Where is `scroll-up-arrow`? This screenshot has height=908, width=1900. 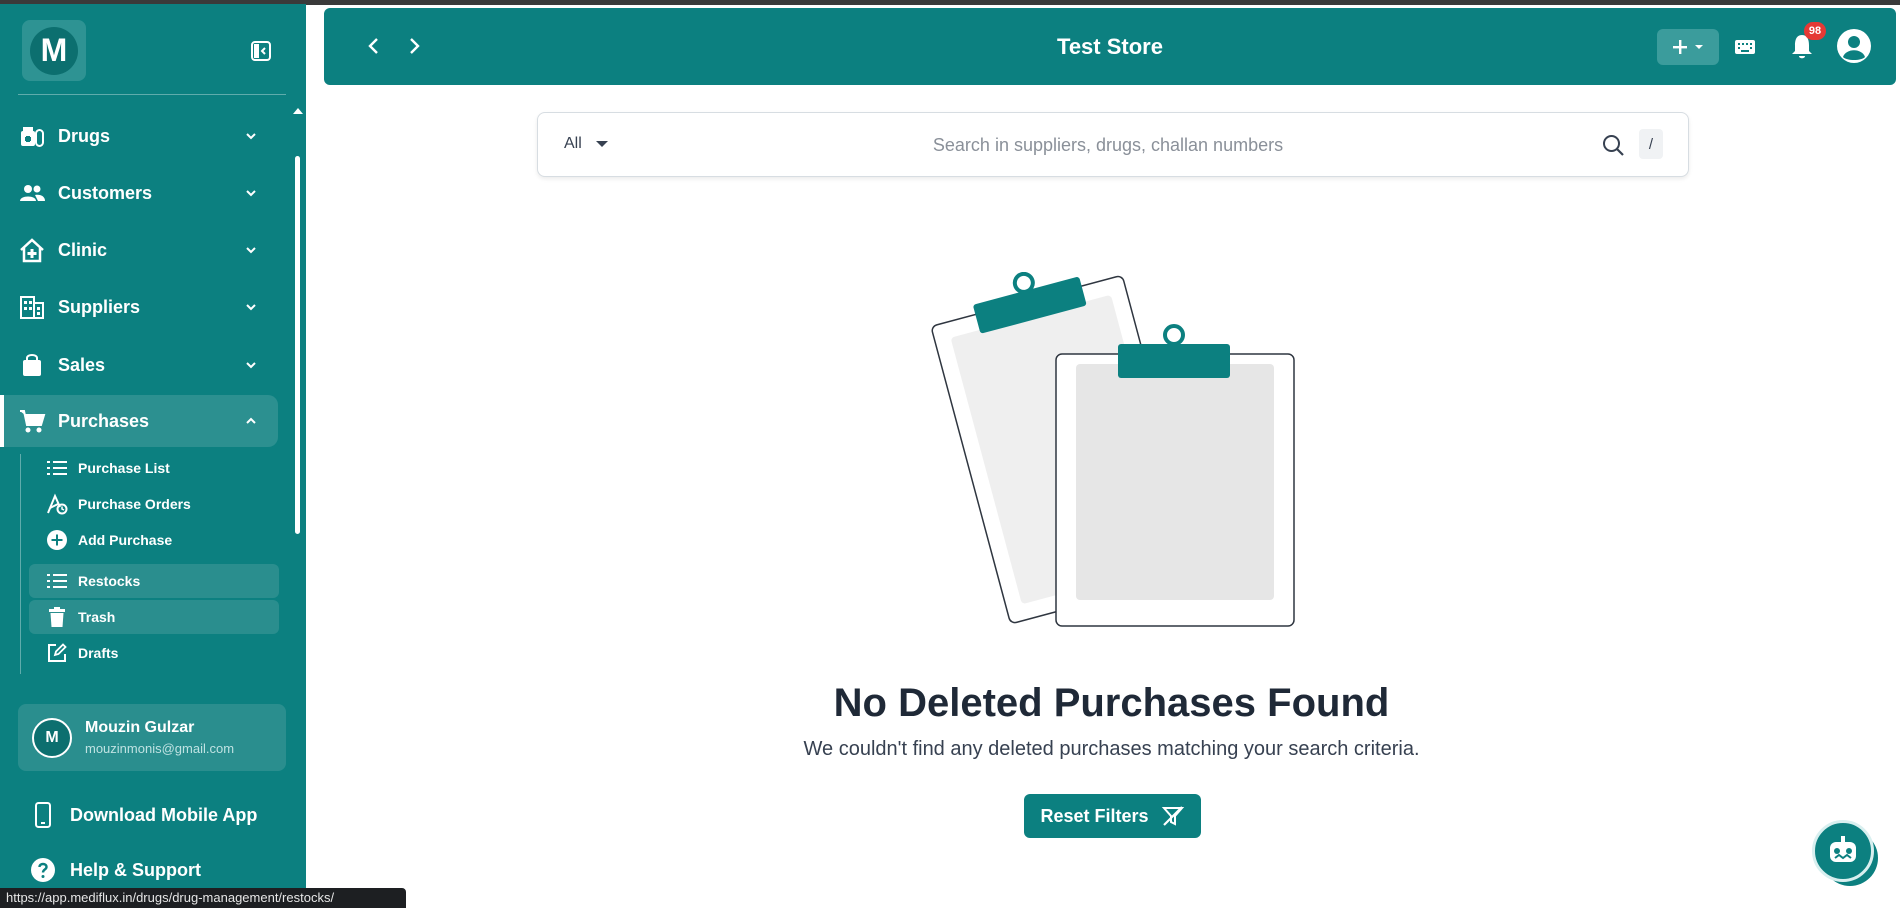 scroll-up-arrow is located at coordinates (298, 111).